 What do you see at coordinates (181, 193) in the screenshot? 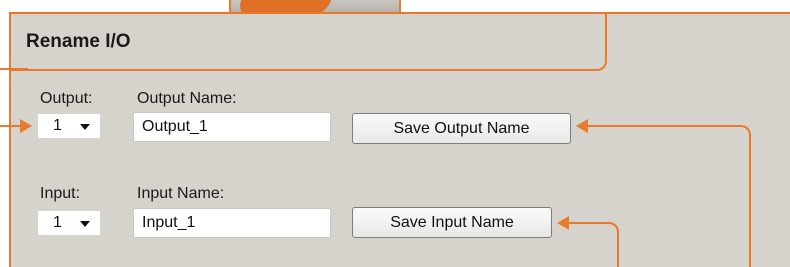
I see `input-name-label: Input Name:` at bounding box center [181, 193].